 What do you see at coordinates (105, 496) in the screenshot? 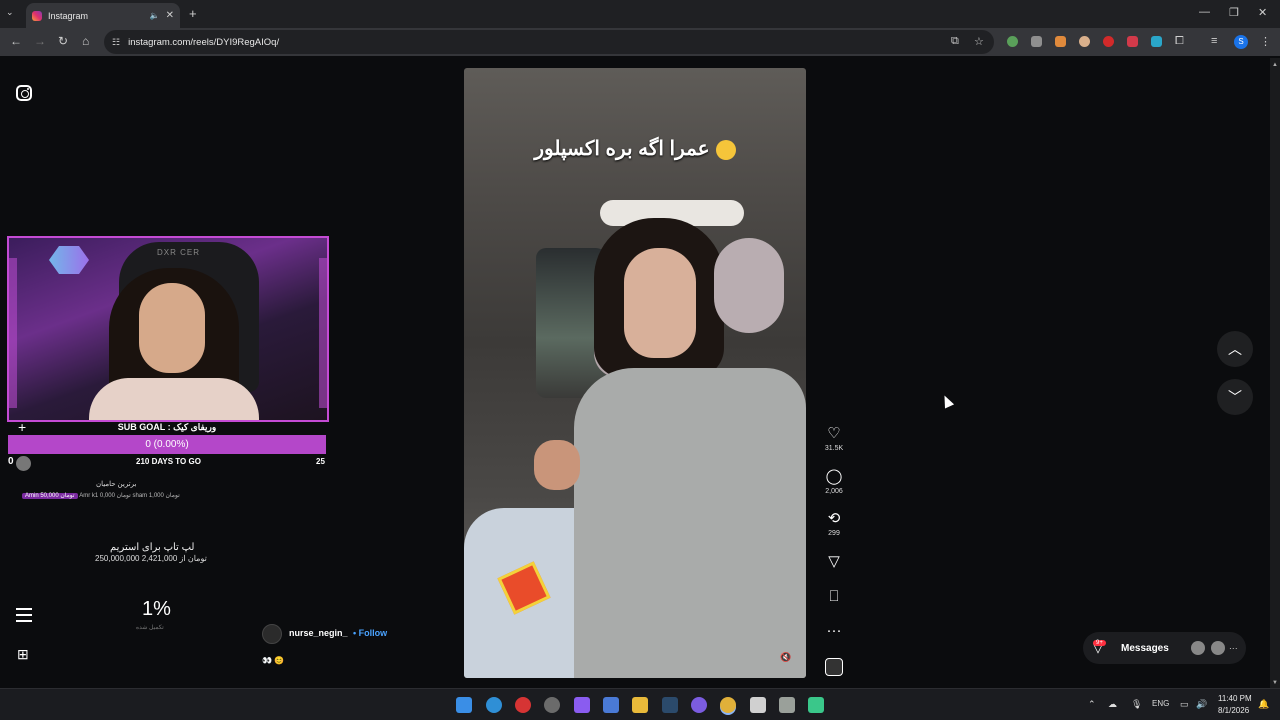
I see `donor-entry: Amr k1 تومان 0,000` at bounding box center [105, 496].